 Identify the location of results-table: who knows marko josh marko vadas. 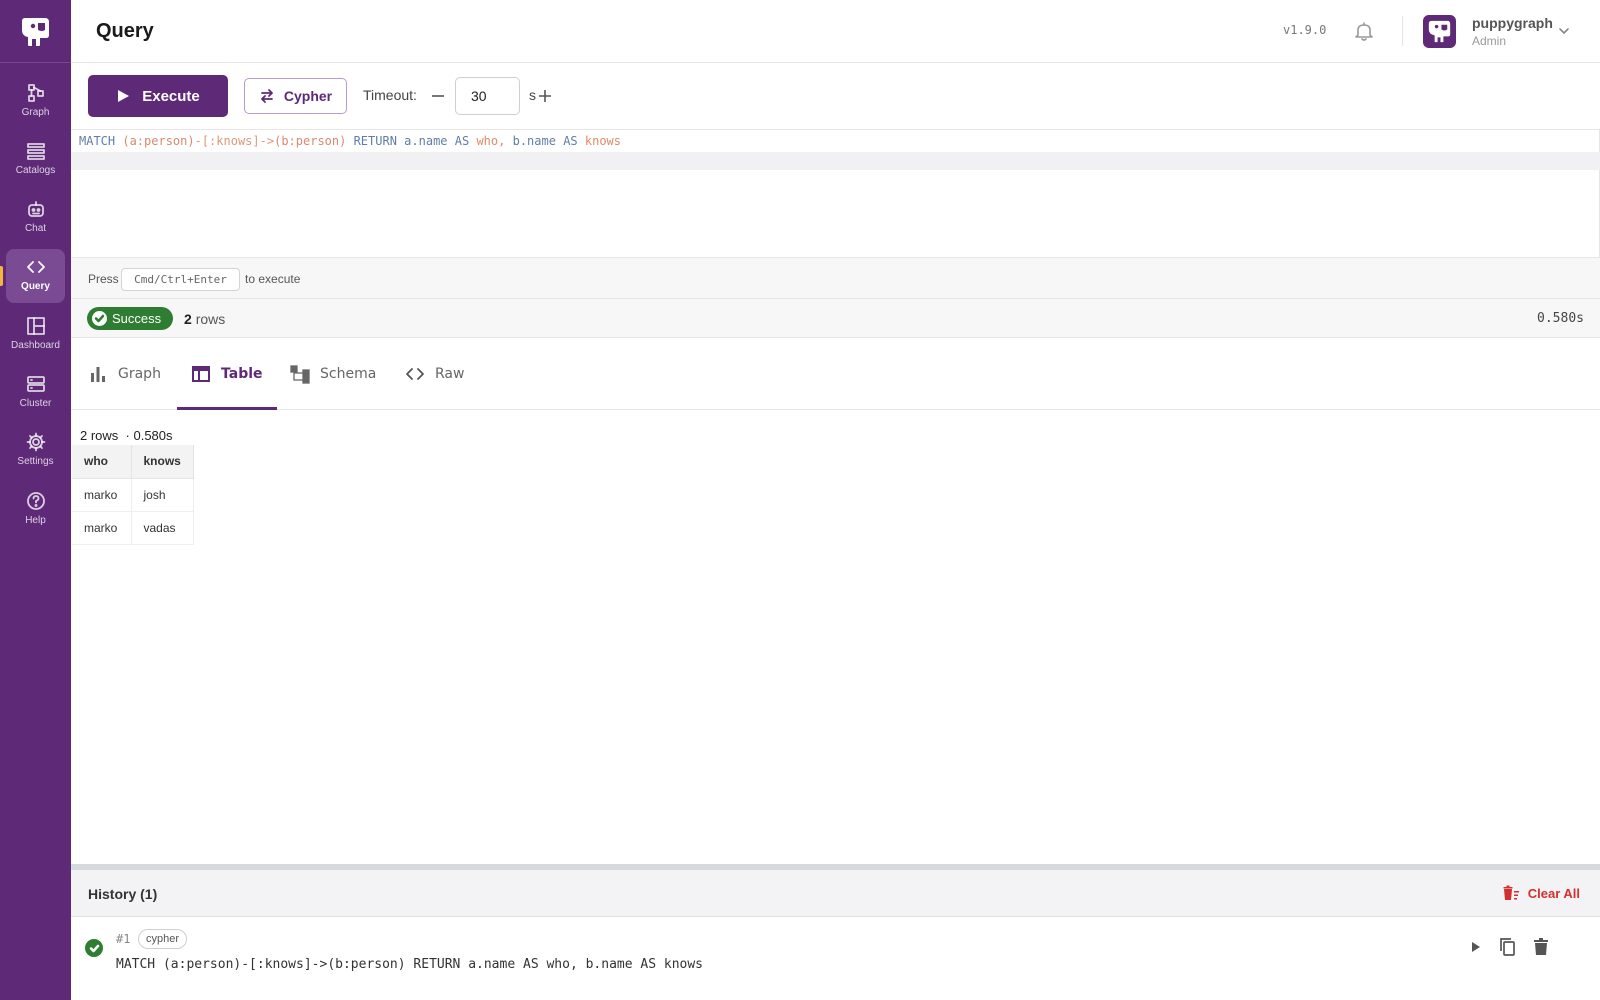
(133, 495).